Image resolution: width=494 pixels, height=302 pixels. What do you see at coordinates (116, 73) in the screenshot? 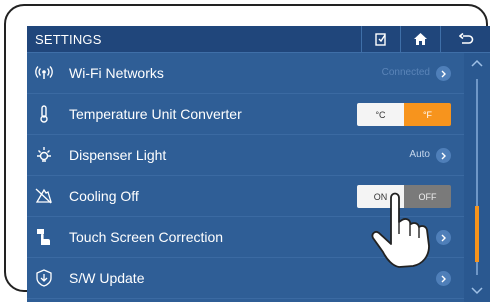
I see `row-label: Wi-Fi Networks` at bounding box center [116, 73].